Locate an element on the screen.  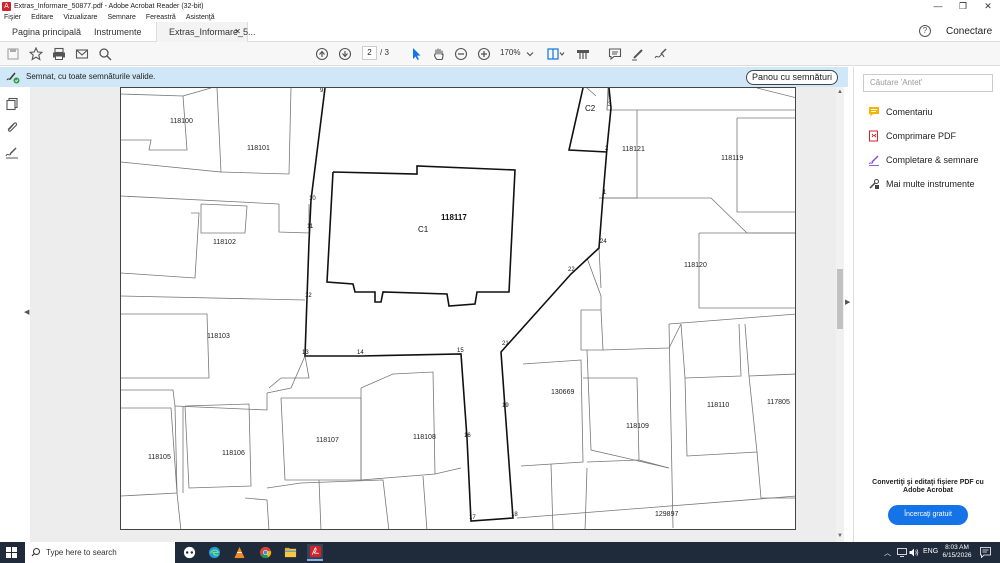
signature-panel-icon is located at coordinates (12, 152).